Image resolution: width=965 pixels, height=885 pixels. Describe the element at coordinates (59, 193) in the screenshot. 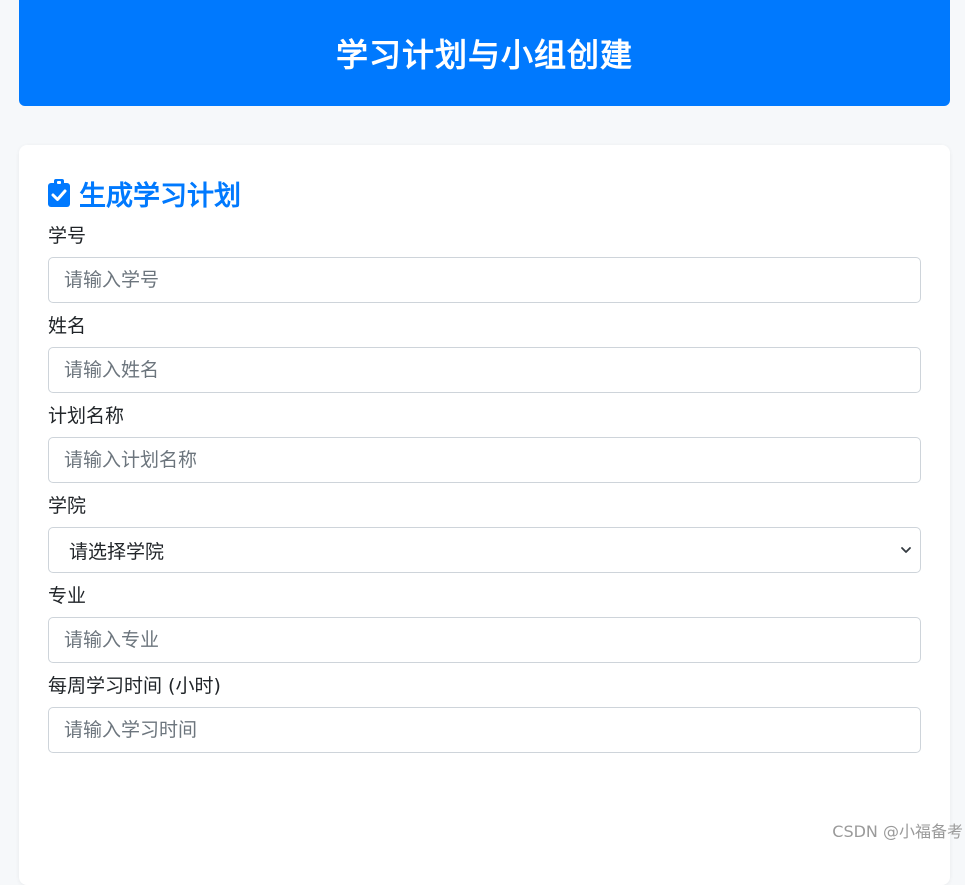

I see `clipboard-check-icon` at that location.